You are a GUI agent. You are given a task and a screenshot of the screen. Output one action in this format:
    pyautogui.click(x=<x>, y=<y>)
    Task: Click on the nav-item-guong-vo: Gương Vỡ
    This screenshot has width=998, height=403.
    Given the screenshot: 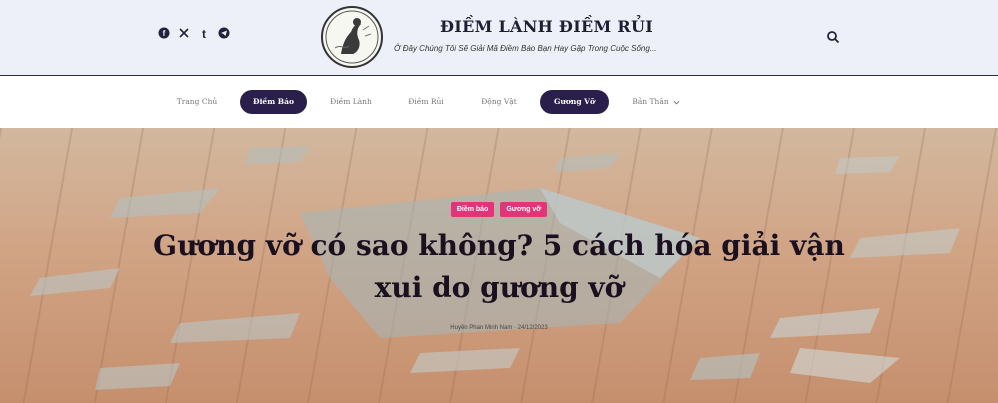 What is the action you would take?
    pyautogui.click(x=574, y=102)
    